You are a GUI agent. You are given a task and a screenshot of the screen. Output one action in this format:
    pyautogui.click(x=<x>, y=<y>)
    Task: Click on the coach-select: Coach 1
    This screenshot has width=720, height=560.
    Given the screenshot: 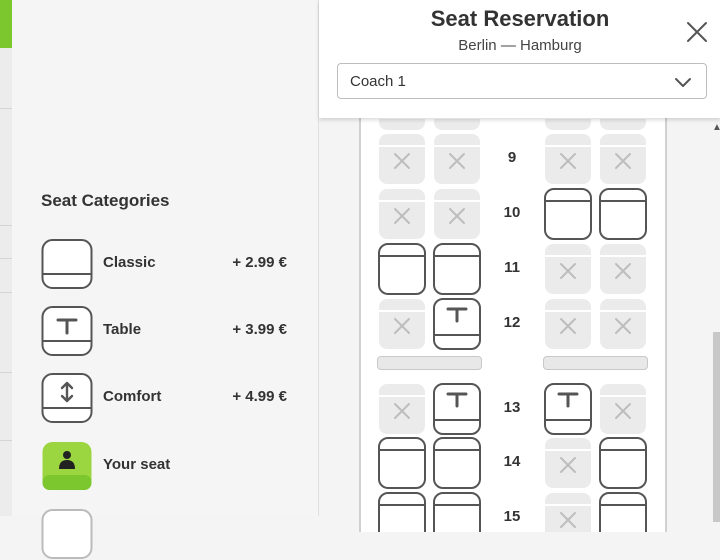 What is the action you would take?
    pyautogui.click(x=522, y=81)
    